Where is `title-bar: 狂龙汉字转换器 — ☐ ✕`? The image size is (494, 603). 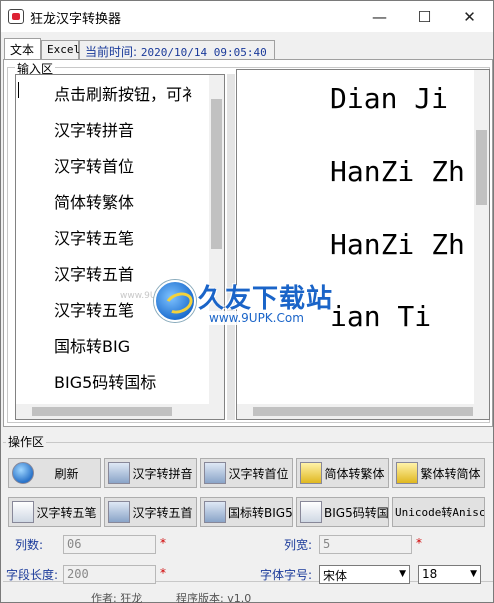
title-bar: 狂龙汉字转换器 — ☐ ✕ is located at coordinates (247, 16).